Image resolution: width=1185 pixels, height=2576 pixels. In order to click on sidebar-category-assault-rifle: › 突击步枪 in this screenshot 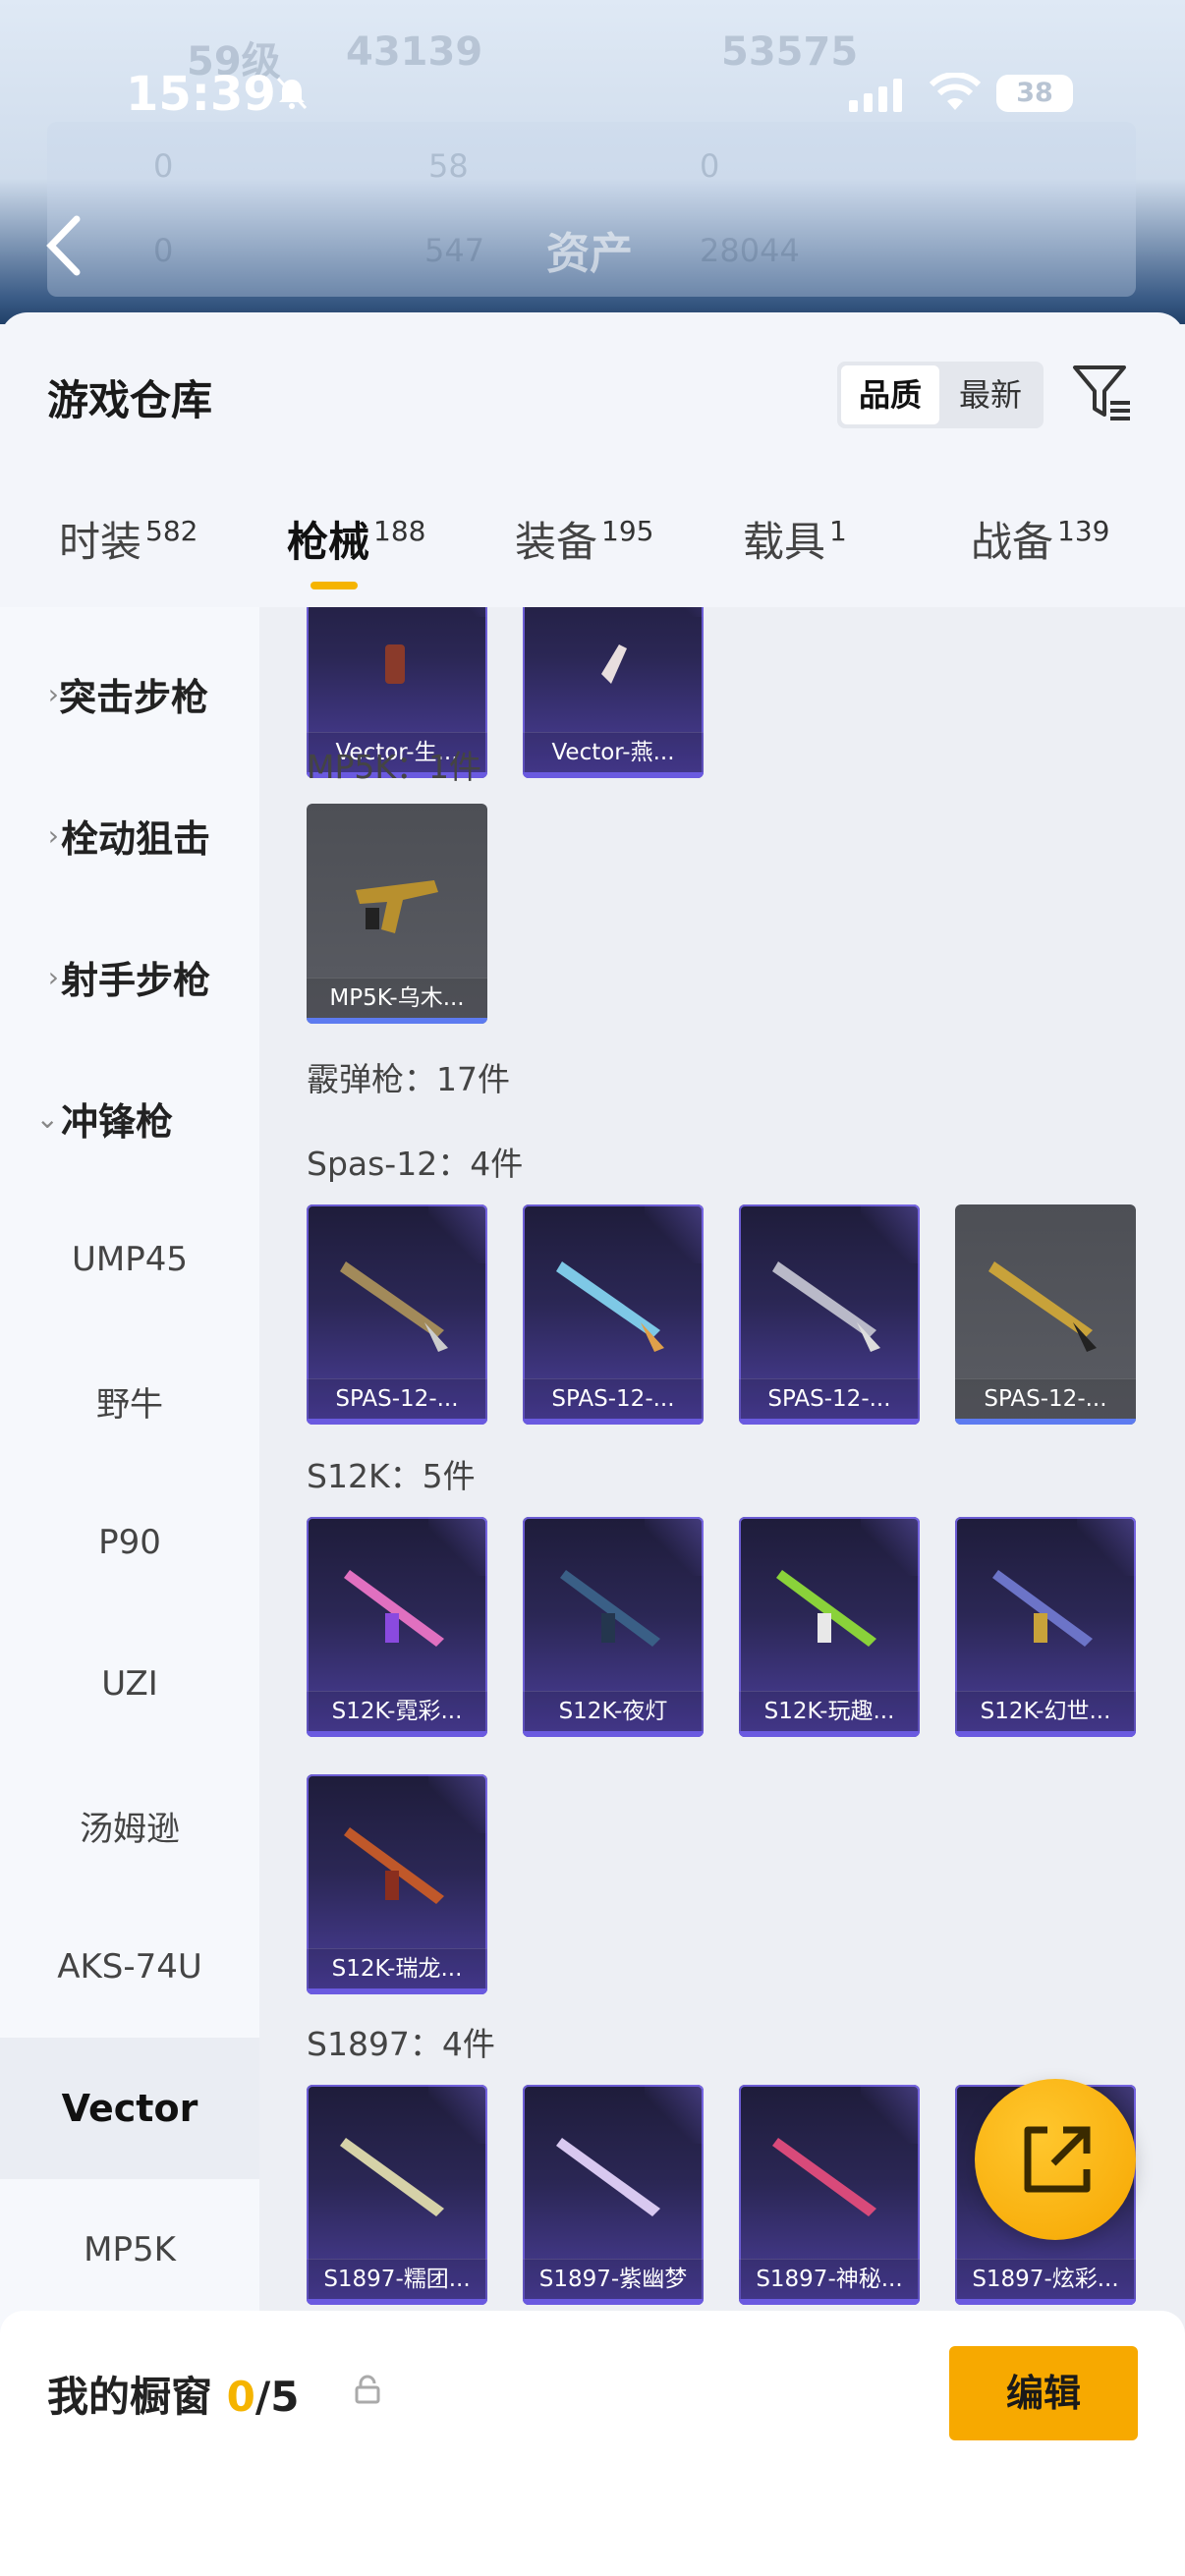, I will do `click(130, 693)`.